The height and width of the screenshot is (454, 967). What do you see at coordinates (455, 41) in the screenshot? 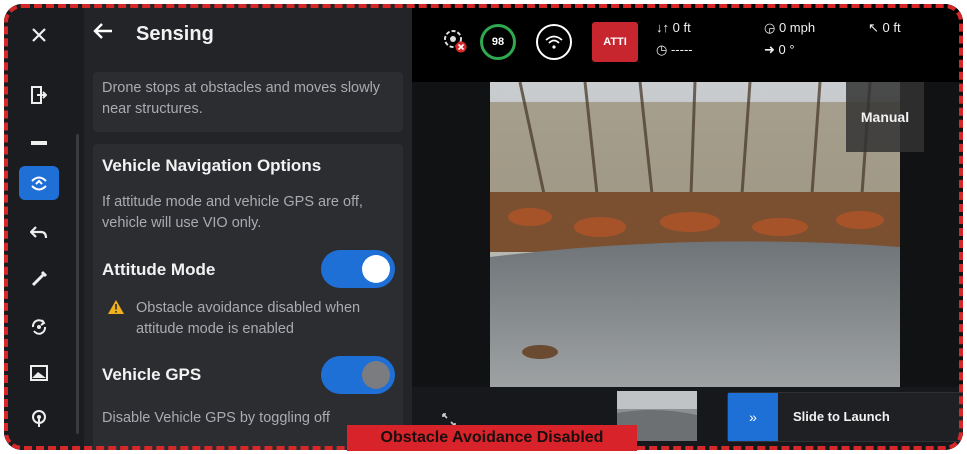
I see `obstacle-off-icon` at bounding box center [455, 41].